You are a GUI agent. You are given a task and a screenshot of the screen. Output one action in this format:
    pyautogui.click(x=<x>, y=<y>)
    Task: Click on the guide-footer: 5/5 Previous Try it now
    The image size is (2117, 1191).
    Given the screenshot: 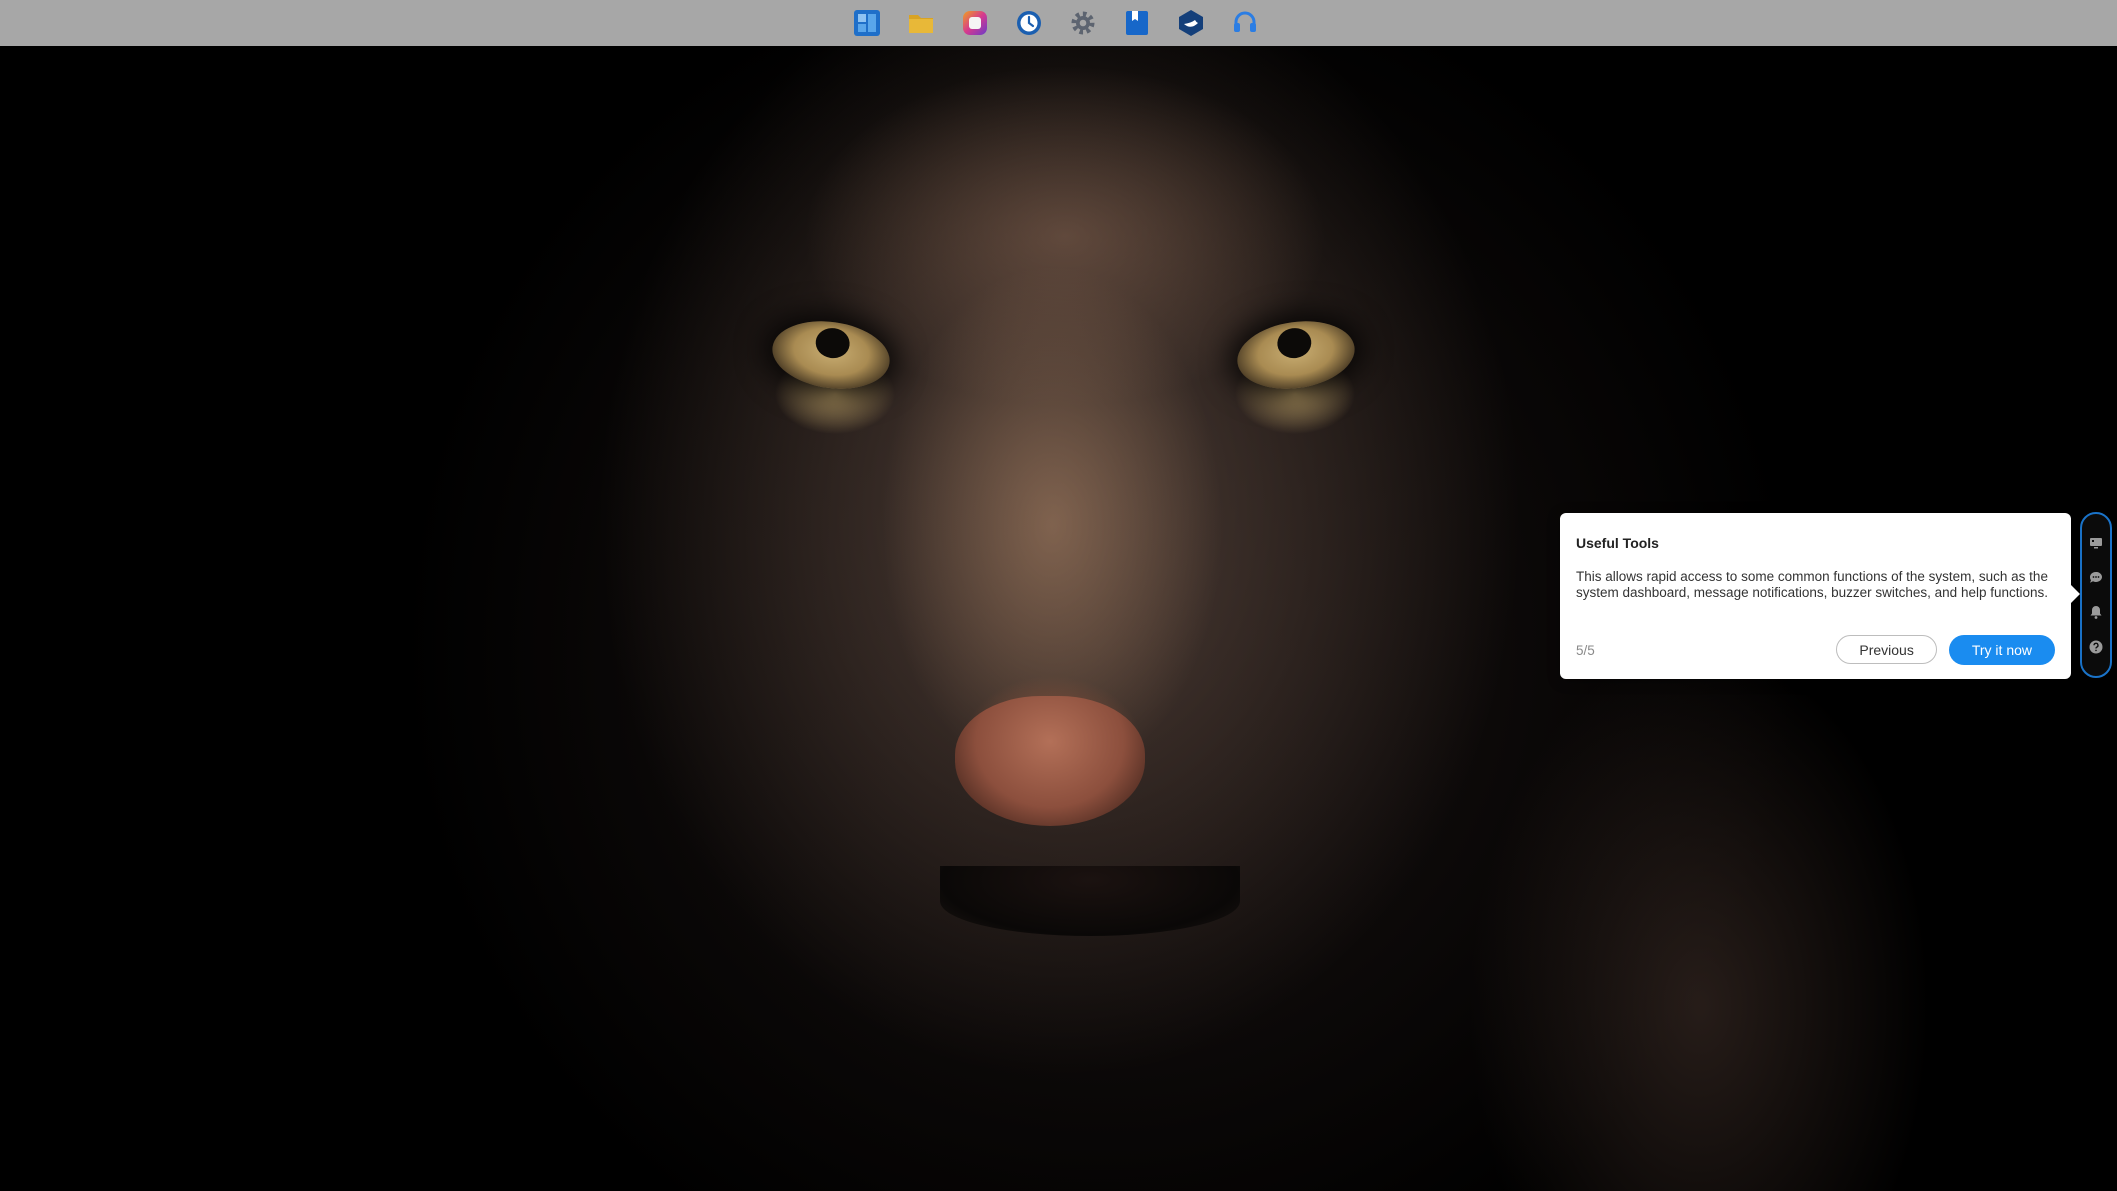 What is the action you would take?
    pyautogui.click(x=1815, y=650)
    